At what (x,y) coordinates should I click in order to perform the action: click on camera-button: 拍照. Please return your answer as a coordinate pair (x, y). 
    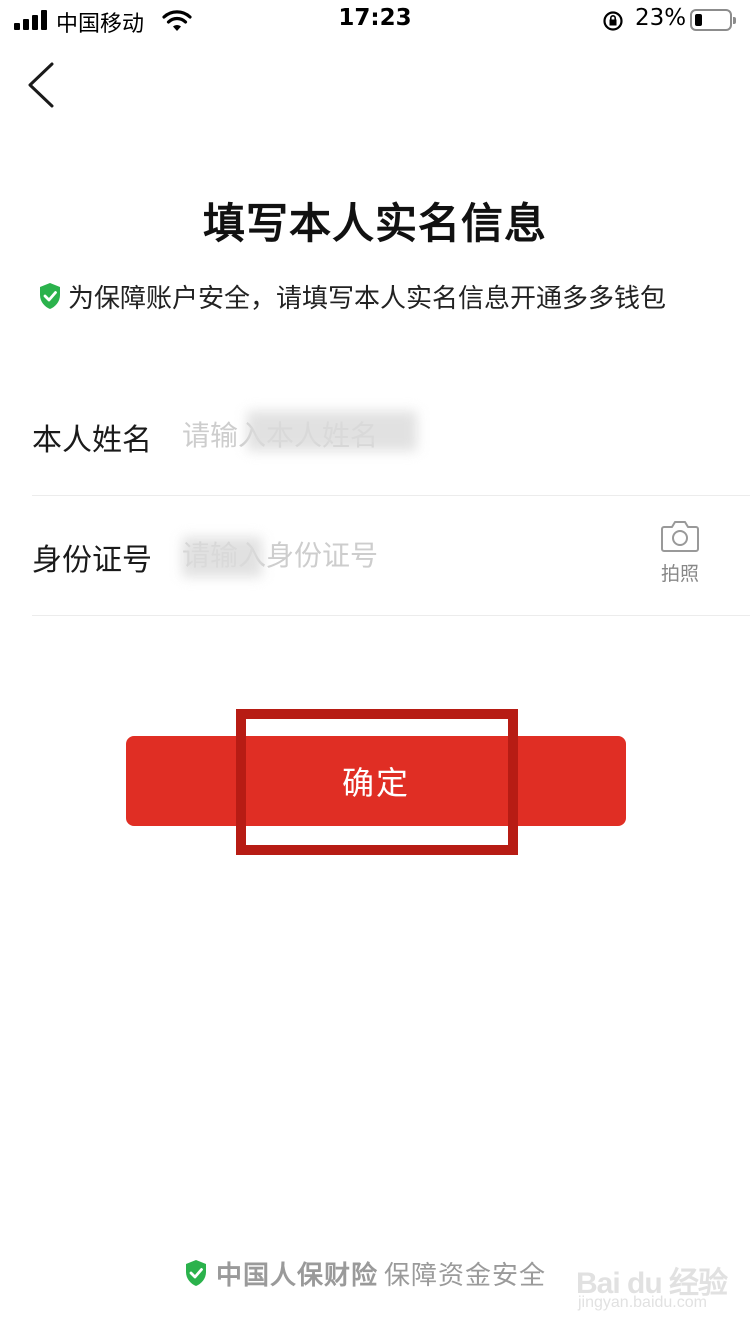
    Looking at the image, I should click on (680, 555).